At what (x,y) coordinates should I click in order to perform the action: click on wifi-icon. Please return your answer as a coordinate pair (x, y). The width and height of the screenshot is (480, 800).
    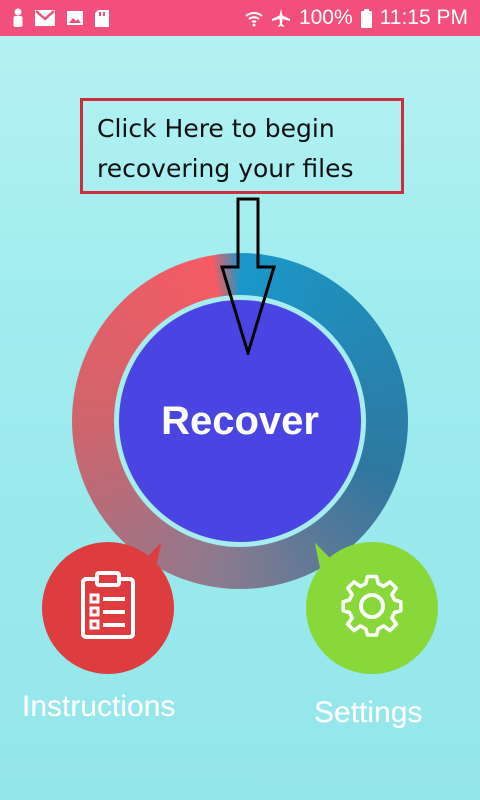
    Looking at the image, I should click on (254, 18).